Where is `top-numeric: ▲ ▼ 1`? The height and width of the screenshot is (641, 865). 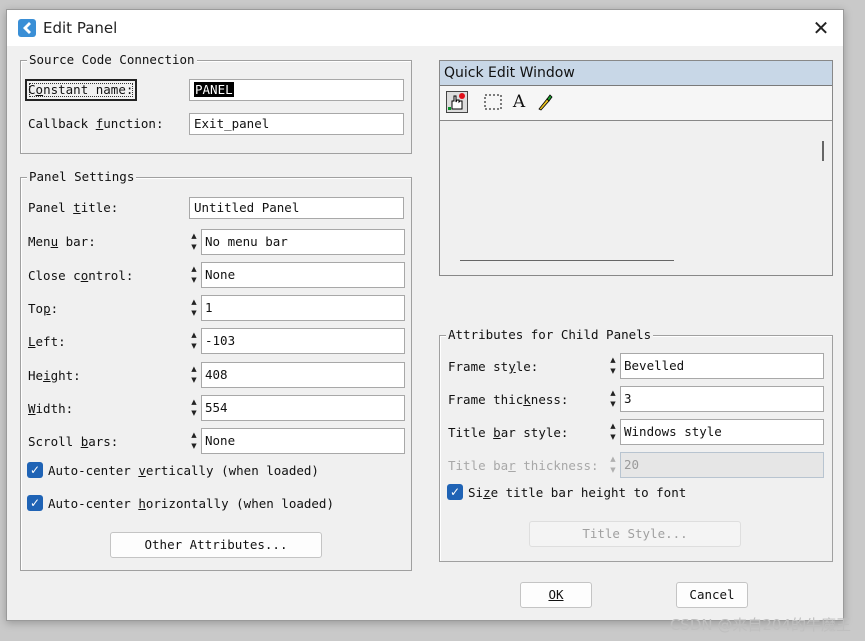 top-numeric: ▲ ▼ 1 is located at coordinates (297, 308).